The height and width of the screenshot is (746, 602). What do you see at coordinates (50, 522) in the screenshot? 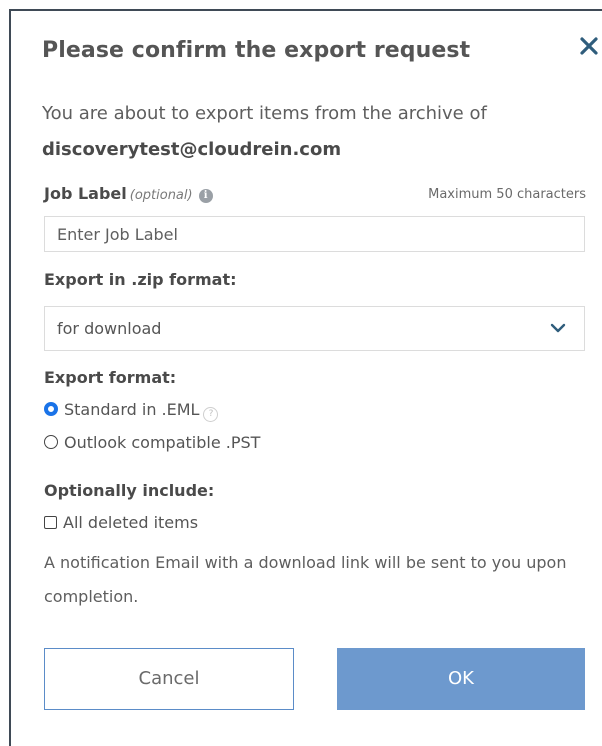
I see `checkbox` at bounding box center [50, 522].